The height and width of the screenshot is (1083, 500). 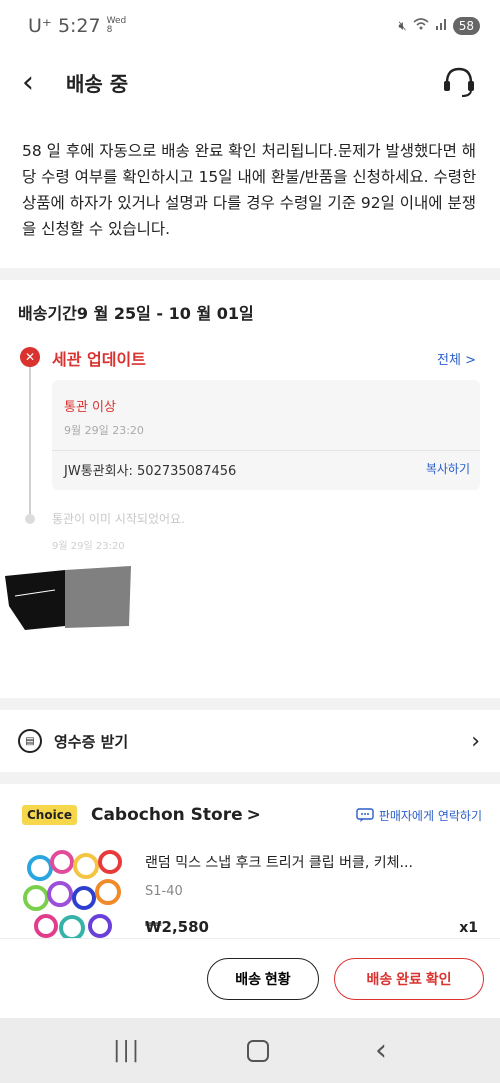 I want to click on event-time-faded: 9월 29일 23:20, so click(x=88, y=546).